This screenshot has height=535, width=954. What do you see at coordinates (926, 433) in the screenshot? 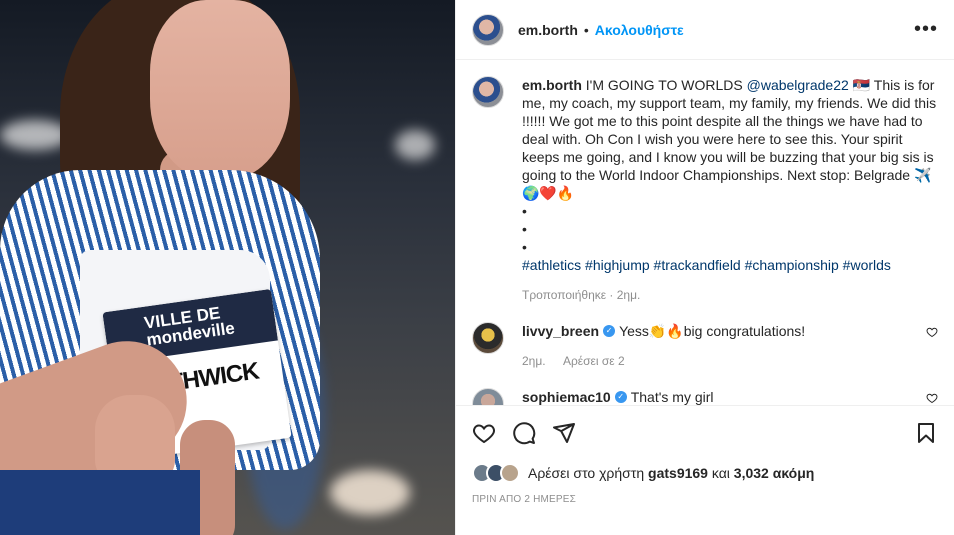
I see `bookmark-icon` at bounding box center [926, 433].